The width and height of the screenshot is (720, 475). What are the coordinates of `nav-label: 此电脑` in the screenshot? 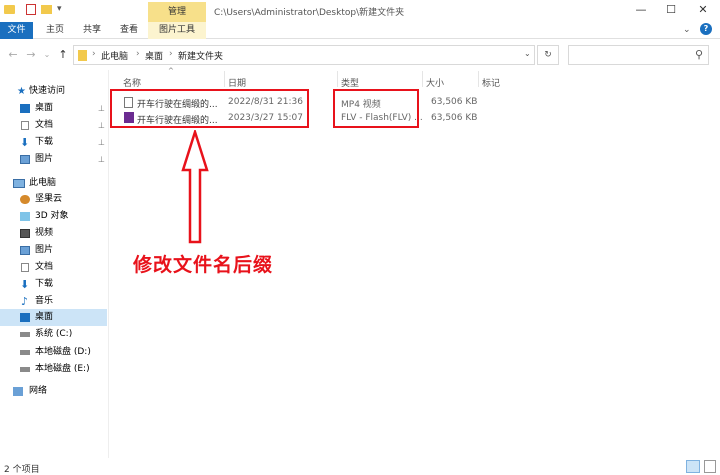 It's located at (43, 183).